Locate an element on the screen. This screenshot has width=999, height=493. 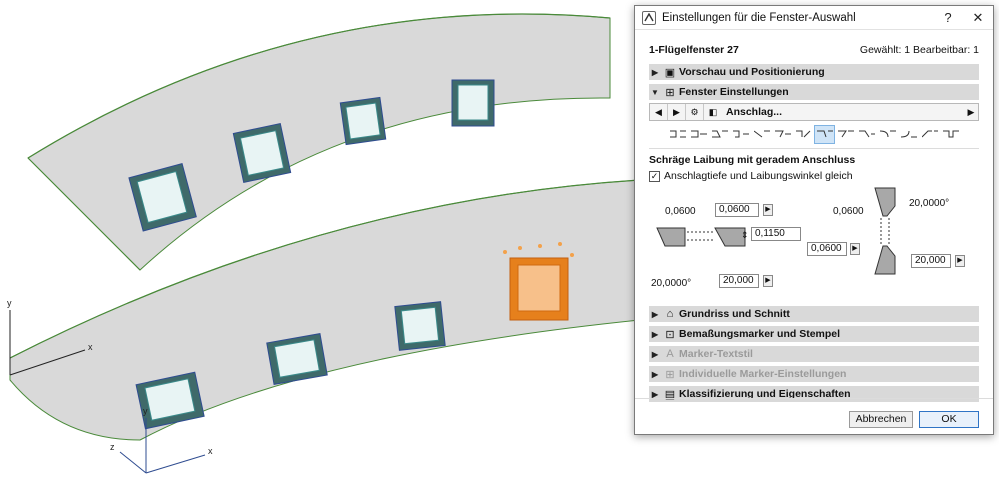
element-name: 1-Flügelfenster 27 is located at coordinates (694, 50).